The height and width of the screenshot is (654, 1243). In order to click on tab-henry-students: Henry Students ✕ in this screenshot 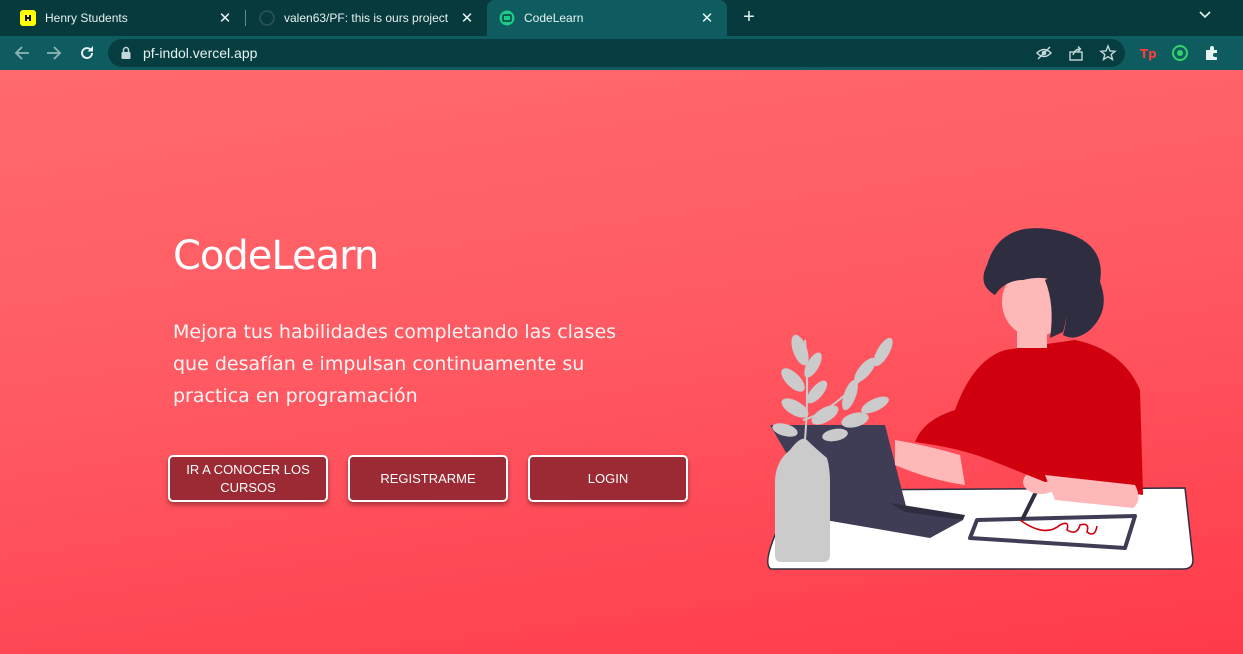, I will do `click(126, 18)`.